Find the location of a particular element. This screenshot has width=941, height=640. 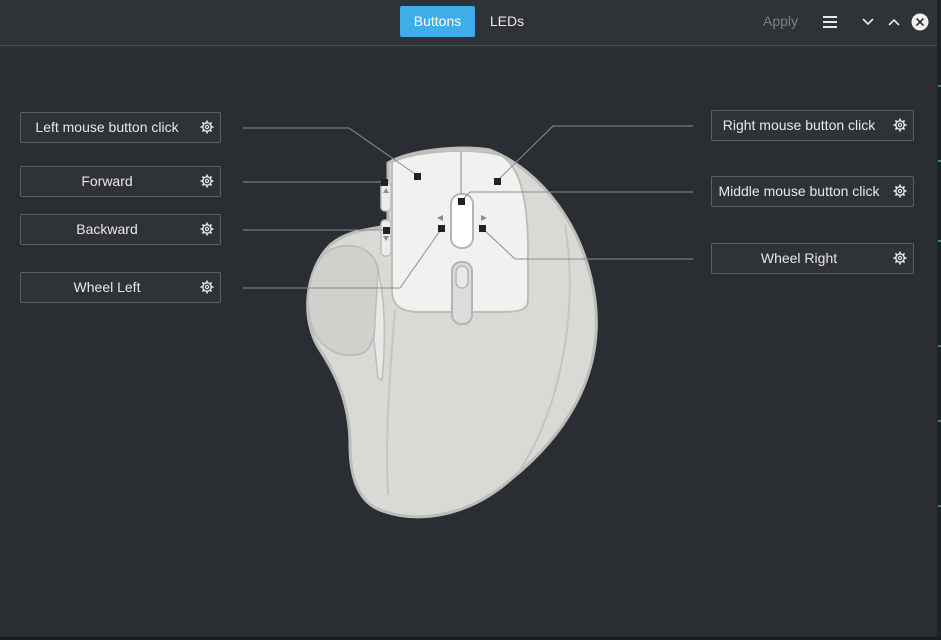

window-edge-strip is located at coordinates (939, 320).